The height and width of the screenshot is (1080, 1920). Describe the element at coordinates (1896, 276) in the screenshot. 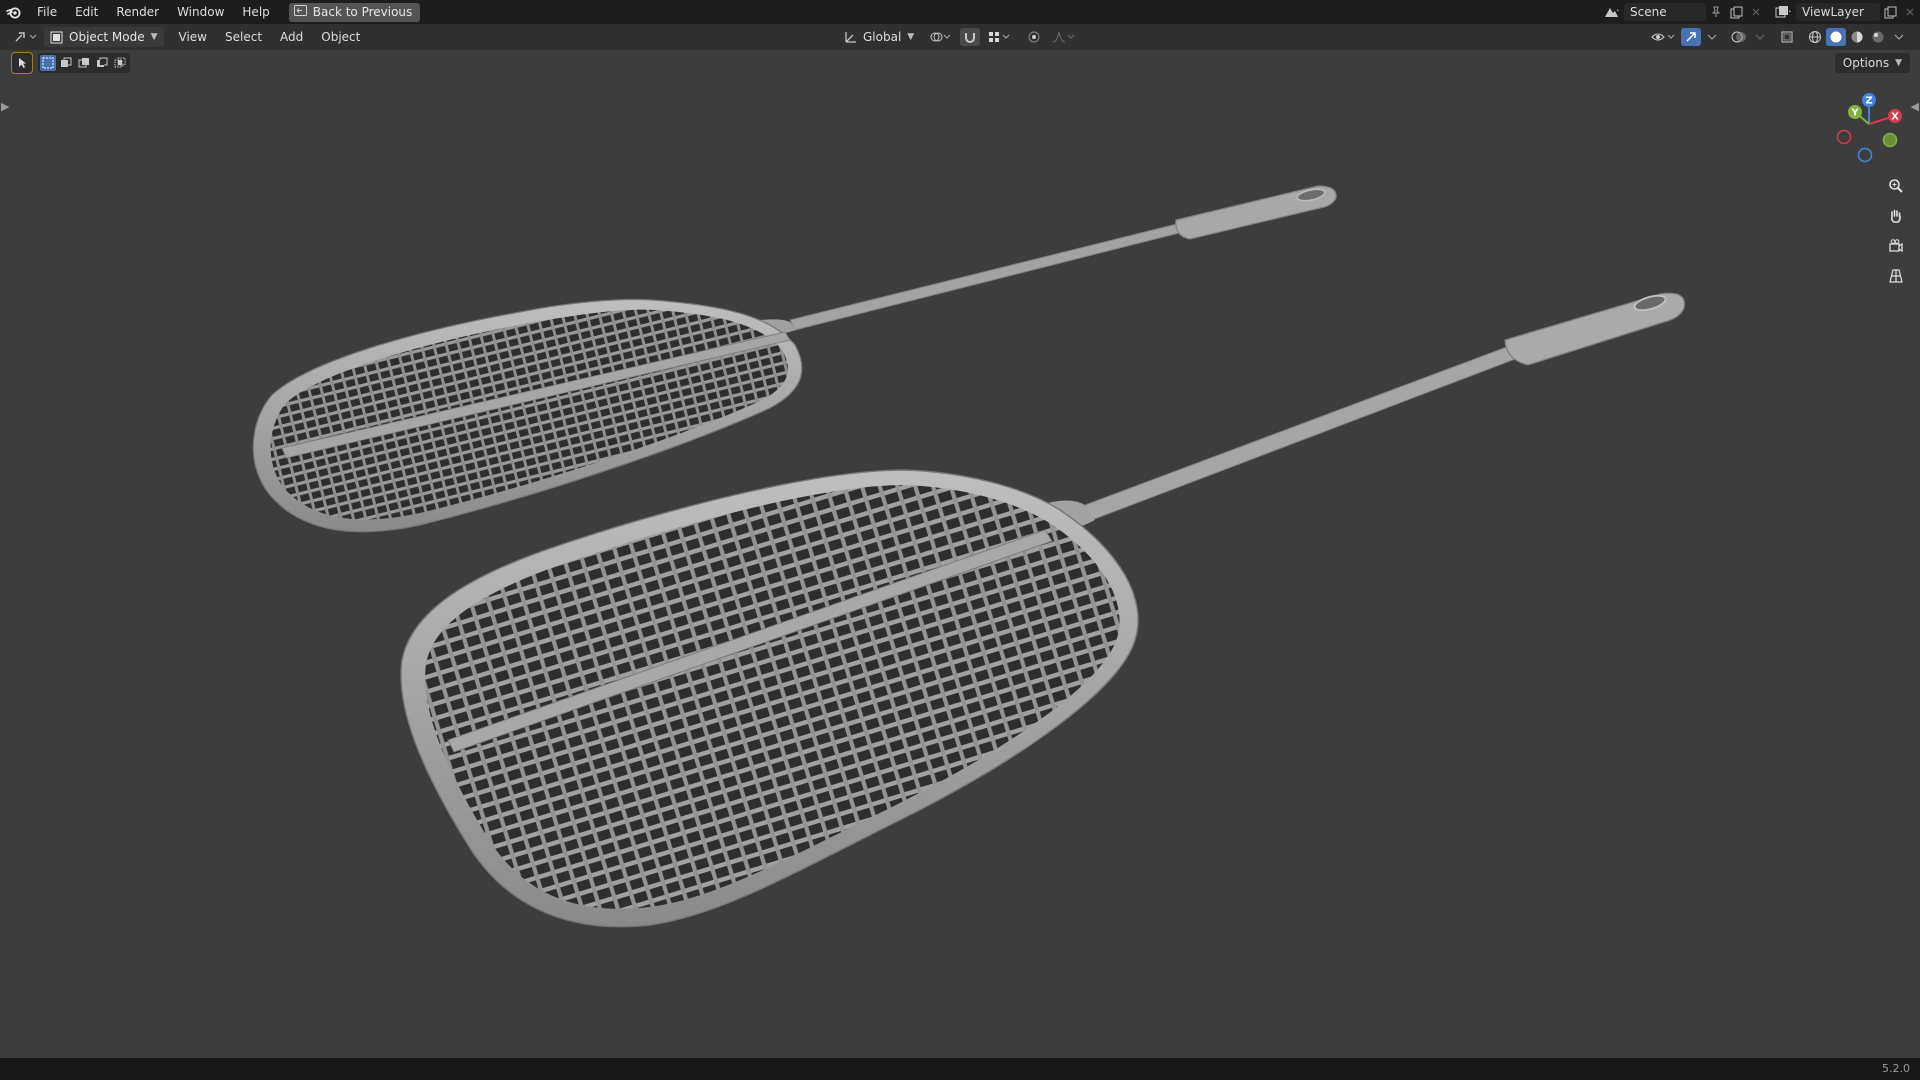

I see `perspective-toggle-icon` at that location.